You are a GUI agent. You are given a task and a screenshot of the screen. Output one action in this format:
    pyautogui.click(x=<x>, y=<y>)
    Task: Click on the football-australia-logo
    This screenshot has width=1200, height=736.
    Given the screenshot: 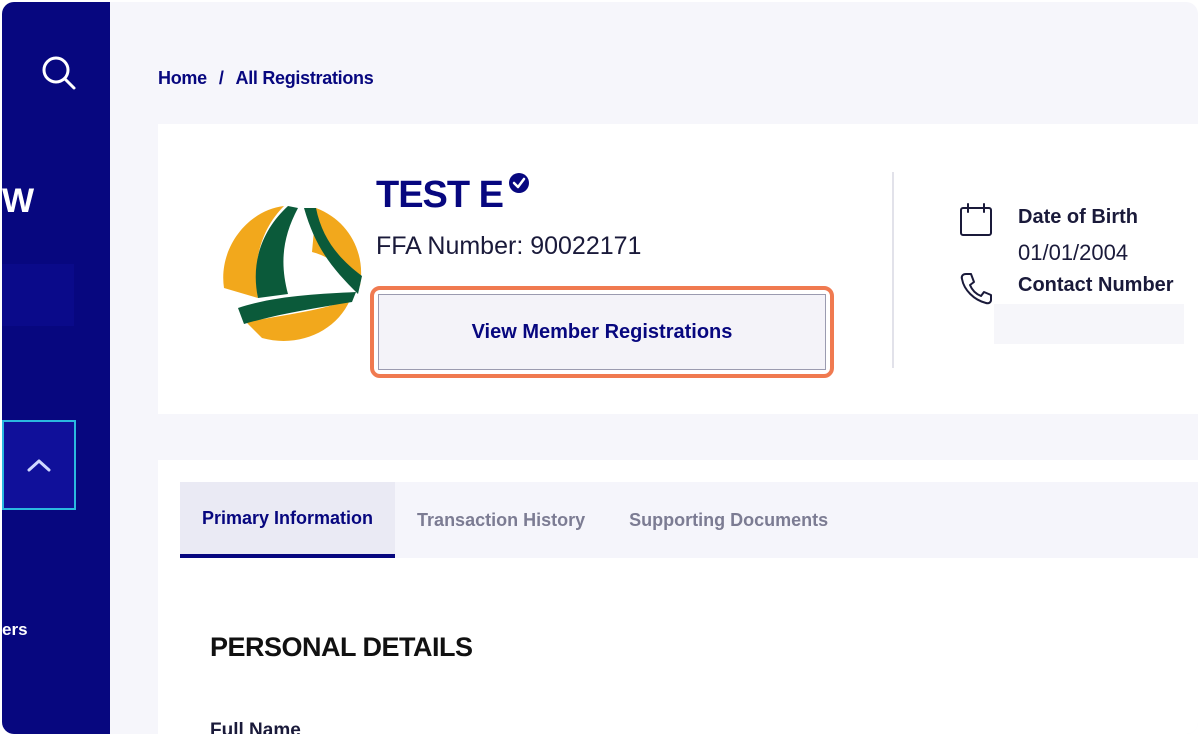 What is the action you would take?
    pyautogui.click(x=292, y=272)
    